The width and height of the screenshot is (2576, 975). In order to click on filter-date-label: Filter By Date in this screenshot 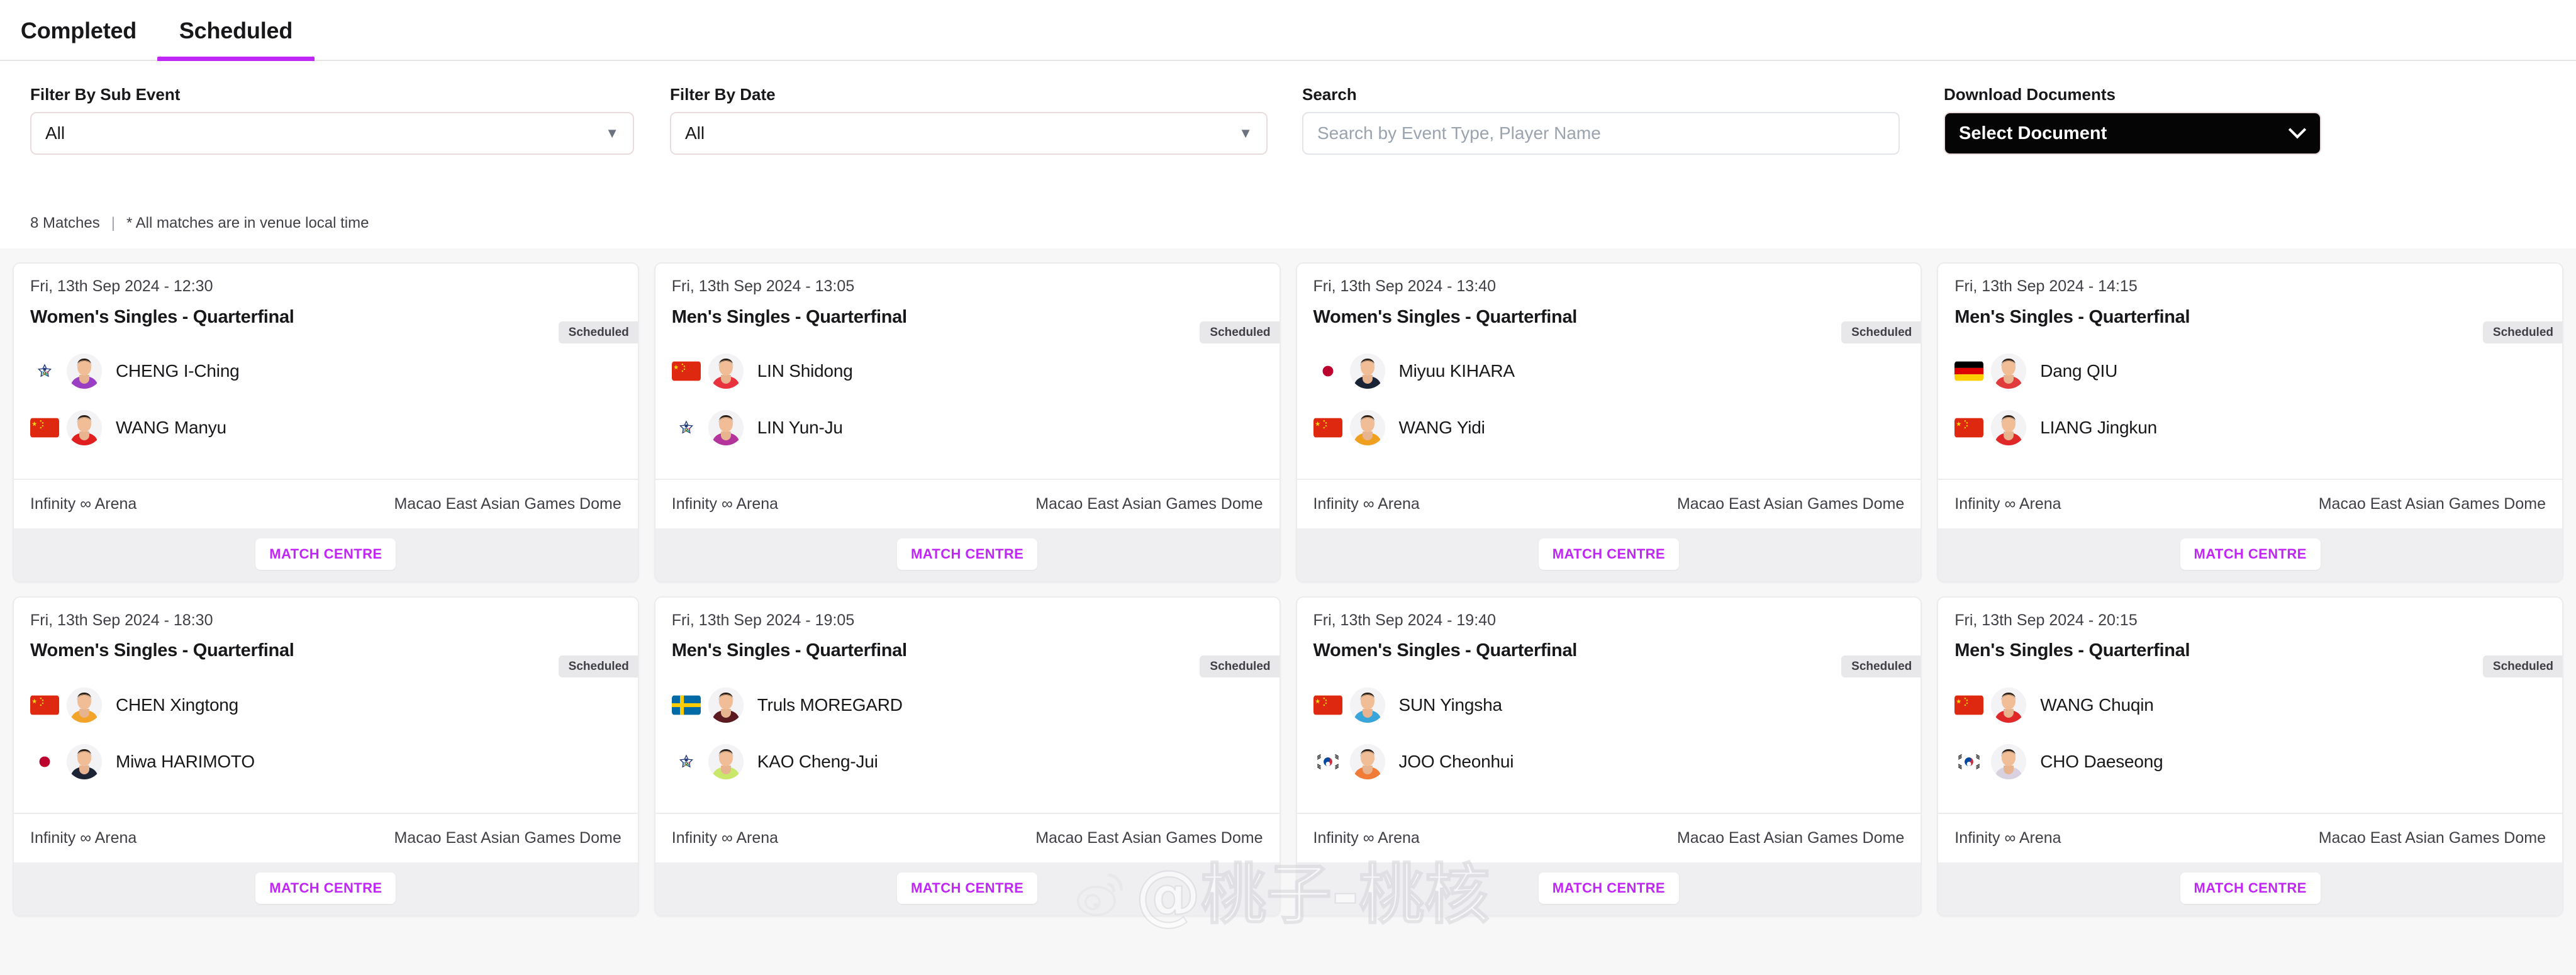, I will do `click(723, 94)`.